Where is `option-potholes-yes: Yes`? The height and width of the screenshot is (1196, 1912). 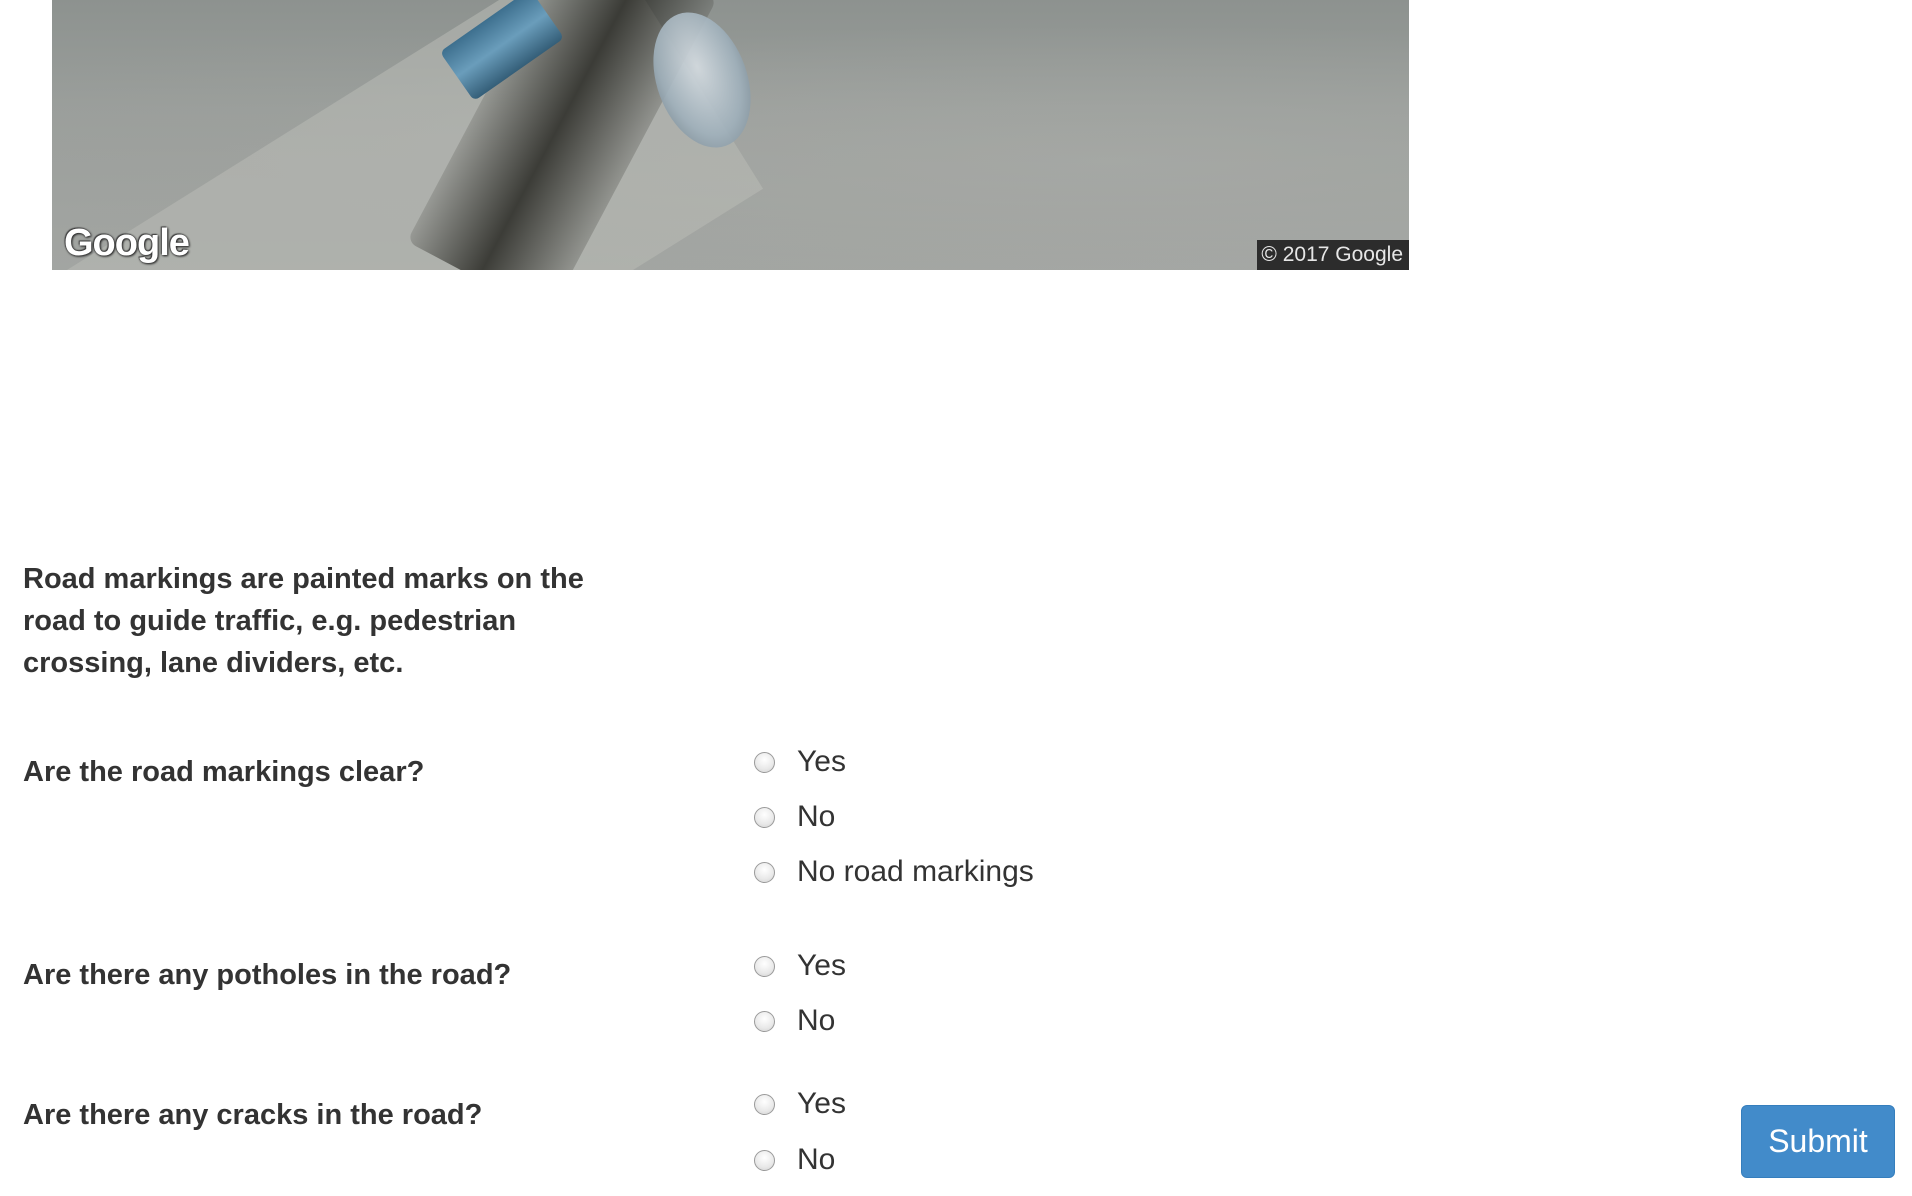 option-potholes-yes: Yes is located at coordinates (800, 966).